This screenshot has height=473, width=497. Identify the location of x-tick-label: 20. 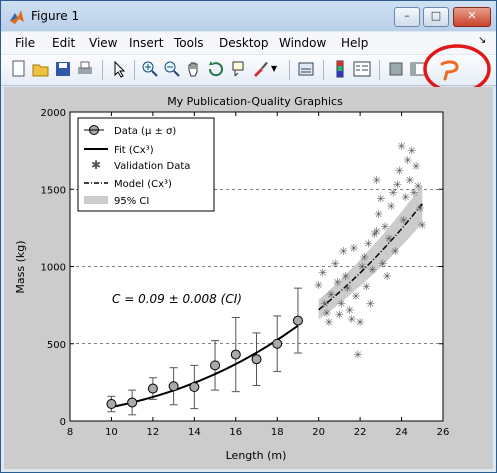
(318, 432).